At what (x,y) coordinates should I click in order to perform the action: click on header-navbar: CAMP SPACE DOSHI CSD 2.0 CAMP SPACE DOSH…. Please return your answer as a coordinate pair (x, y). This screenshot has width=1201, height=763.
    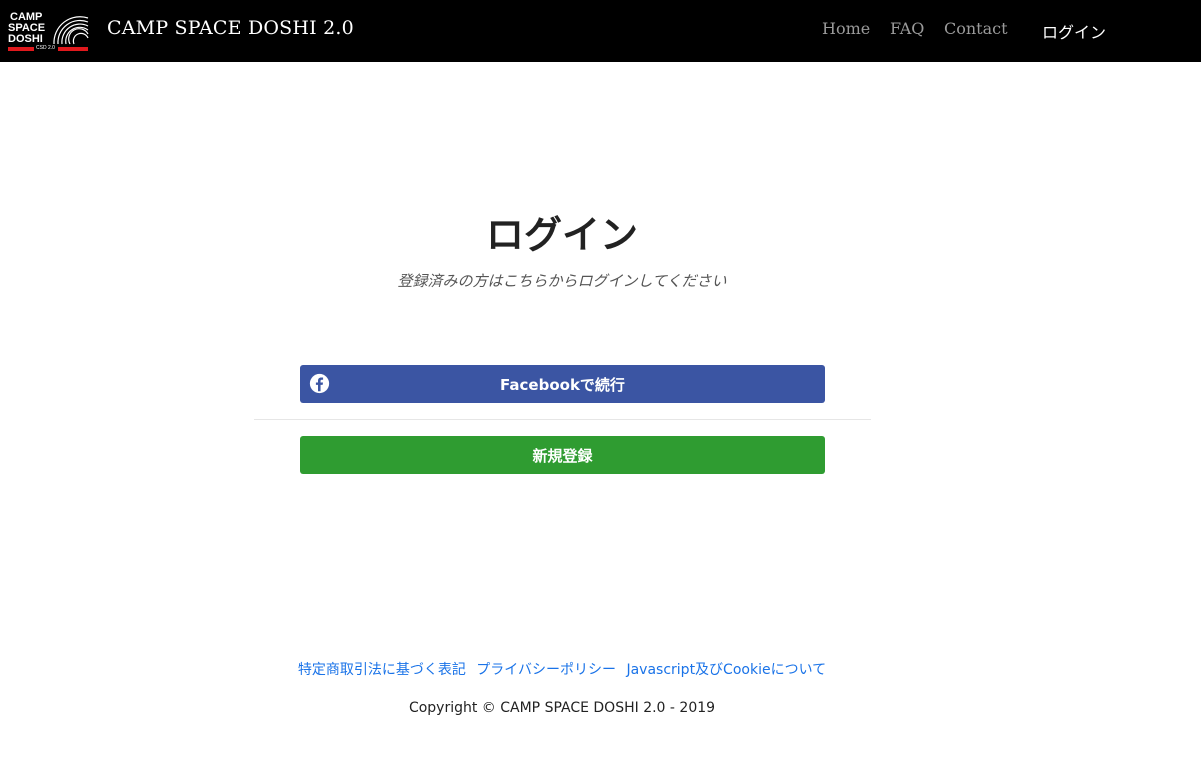
    Looking at the image, I should click on (600, 31).